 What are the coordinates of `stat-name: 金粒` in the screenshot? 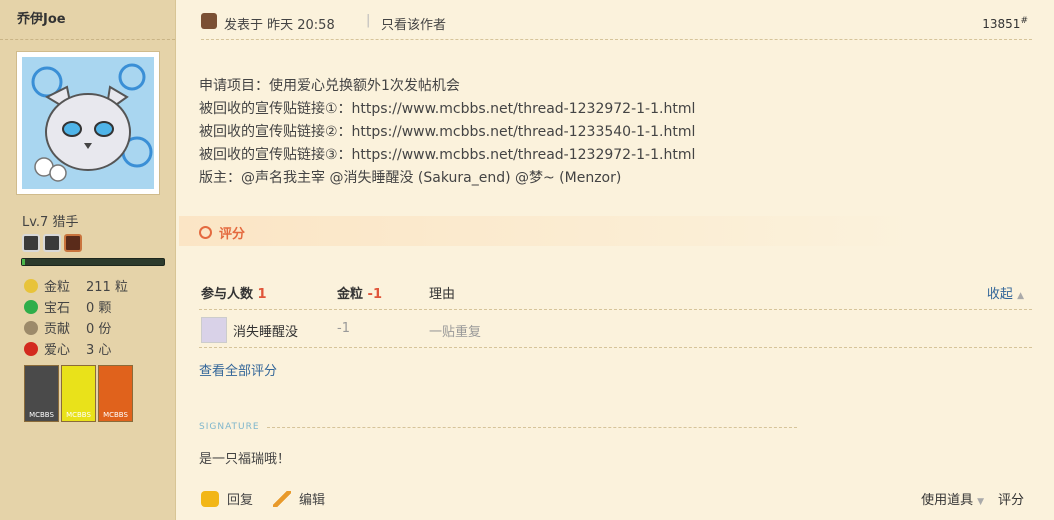 It's located at (57, 287).